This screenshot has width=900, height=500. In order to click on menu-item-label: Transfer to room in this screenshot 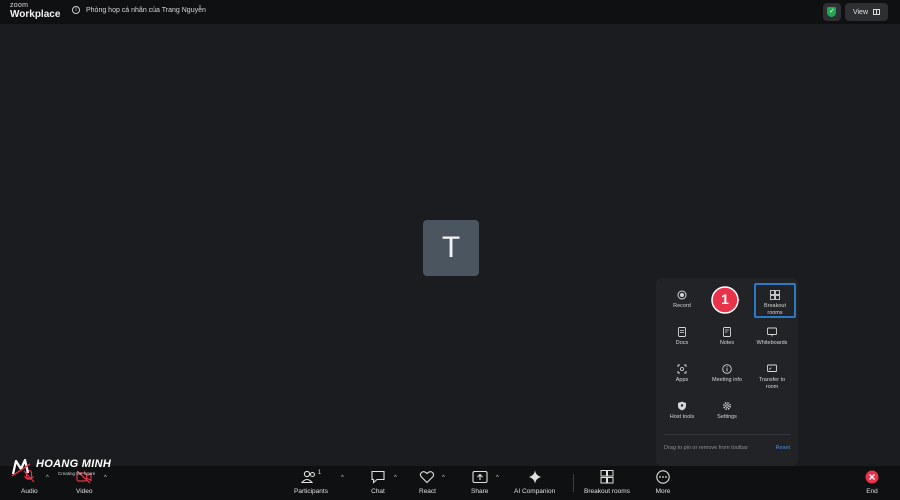, I will do `click(772, 383)`.